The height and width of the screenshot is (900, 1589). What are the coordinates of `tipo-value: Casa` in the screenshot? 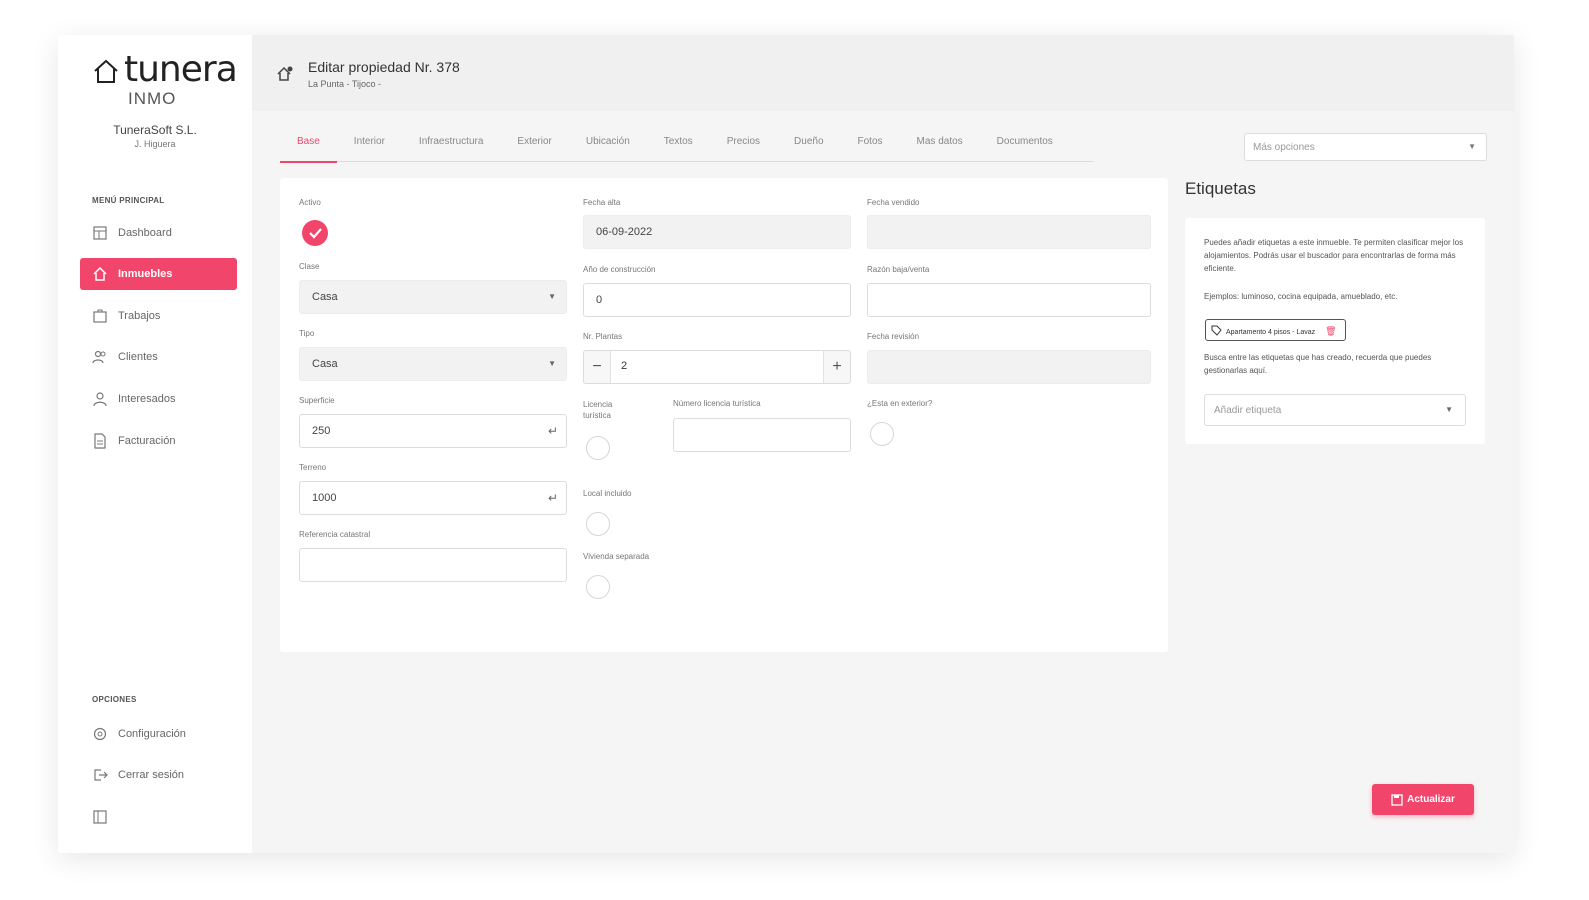 It's located at (325, 364).